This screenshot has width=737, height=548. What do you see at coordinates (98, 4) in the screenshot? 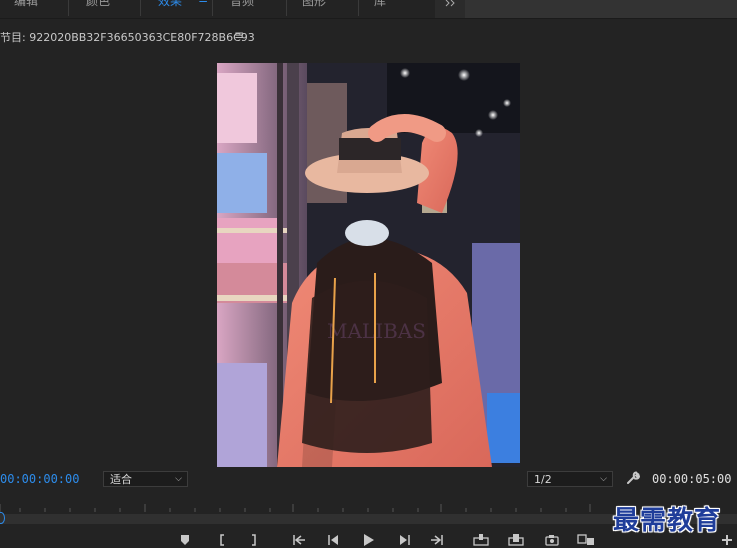
I see `tab-color: 颜色` at bounding box center [98, 4].